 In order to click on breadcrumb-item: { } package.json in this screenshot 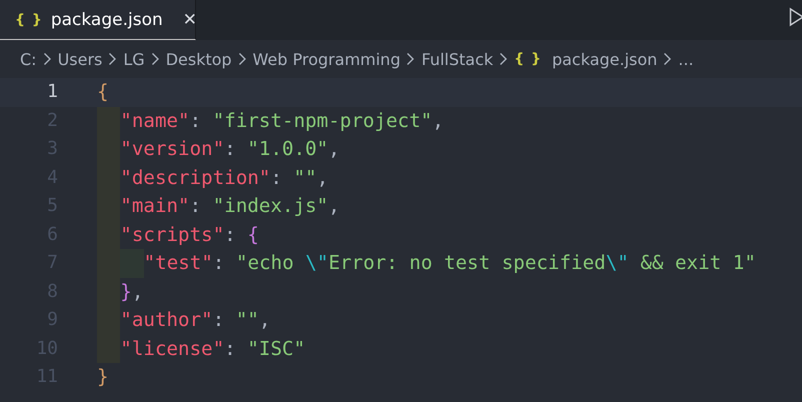, I will do `click(586, 59)`.